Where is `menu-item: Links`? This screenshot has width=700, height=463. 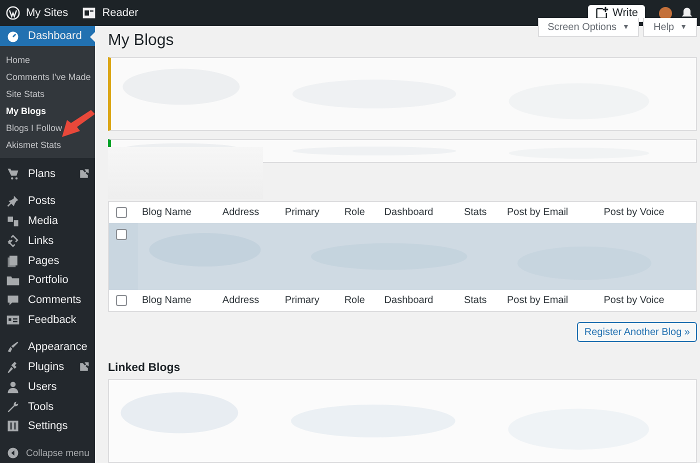
menu-item: Links is located at coordinates (47, 240).